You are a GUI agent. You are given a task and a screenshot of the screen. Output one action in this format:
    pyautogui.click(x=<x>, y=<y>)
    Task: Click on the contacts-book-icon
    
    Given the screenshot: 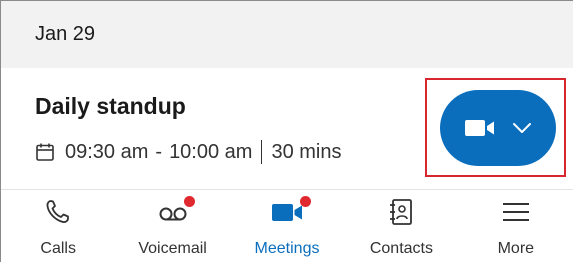 What is the action you would take?
    pyautogui.click(x=401, y=212)
    